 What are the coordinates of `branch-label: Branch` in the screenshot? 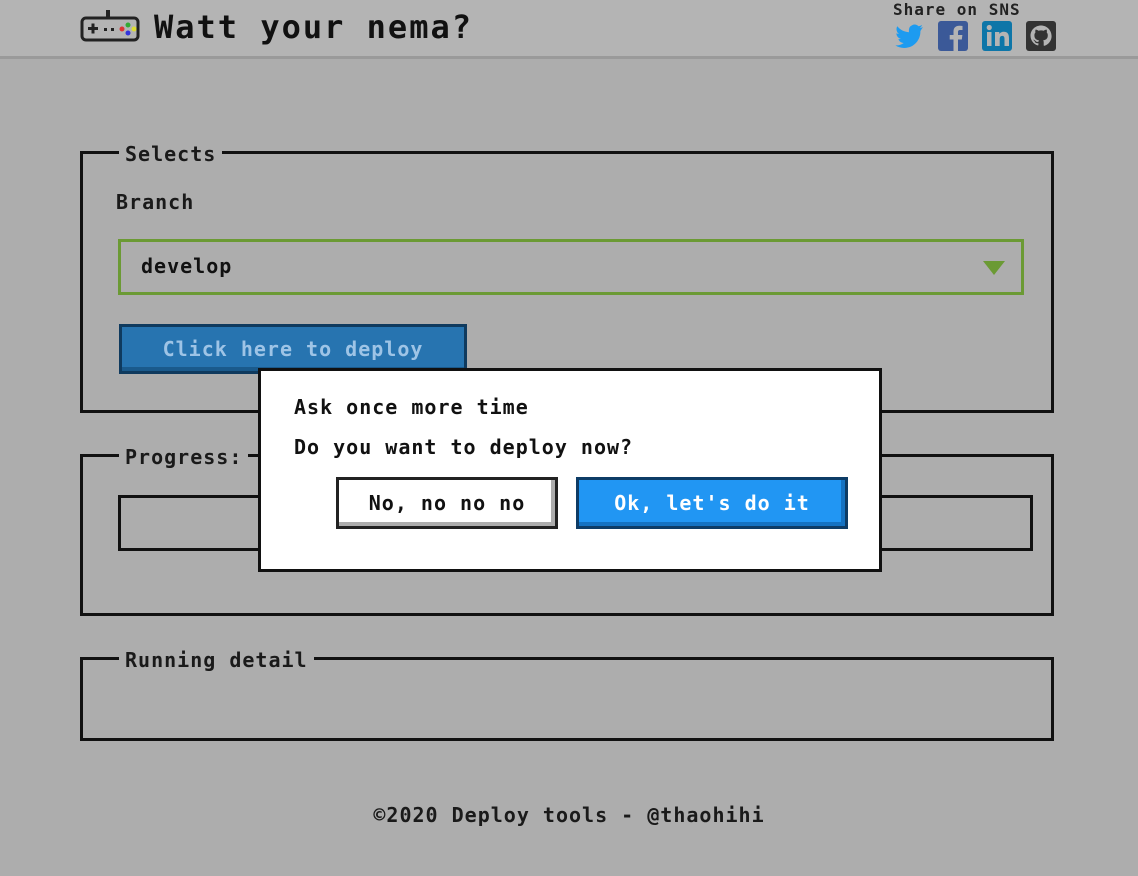 It's located at (155, 202).